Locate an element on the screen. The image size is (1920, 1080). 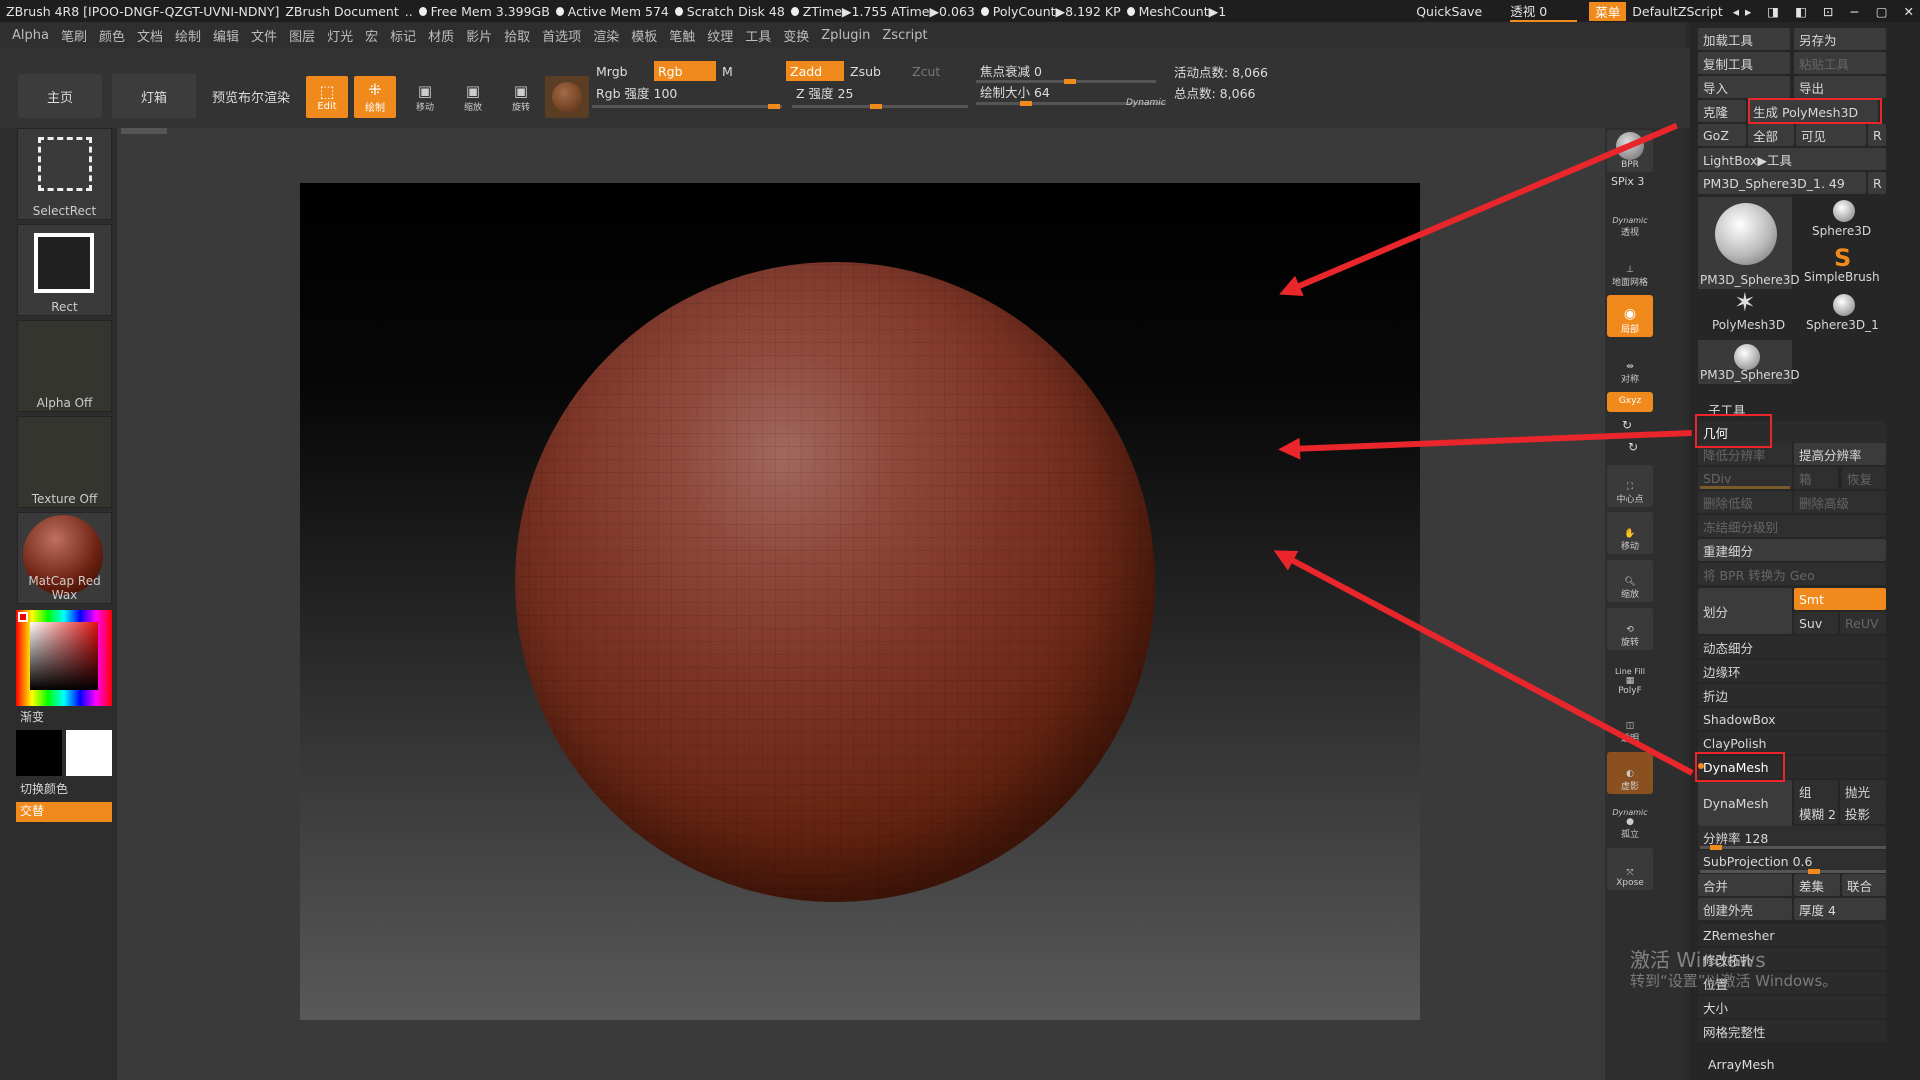
color-field is located at coordinates (64, 656).